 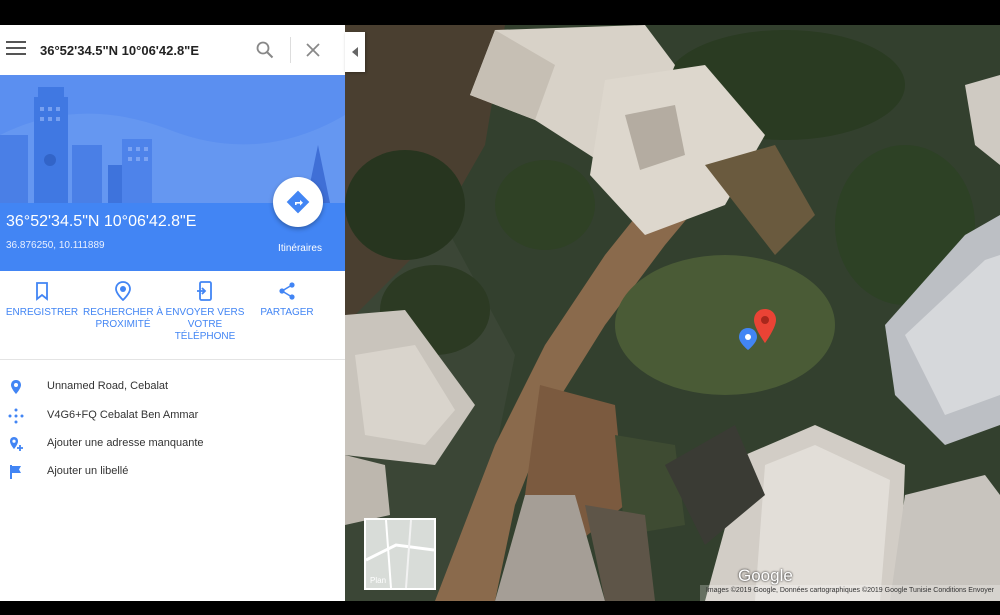 I want to click on place-title: 36°52'34.5"N 10°06'42.8"E, so click(x=101, y=221).